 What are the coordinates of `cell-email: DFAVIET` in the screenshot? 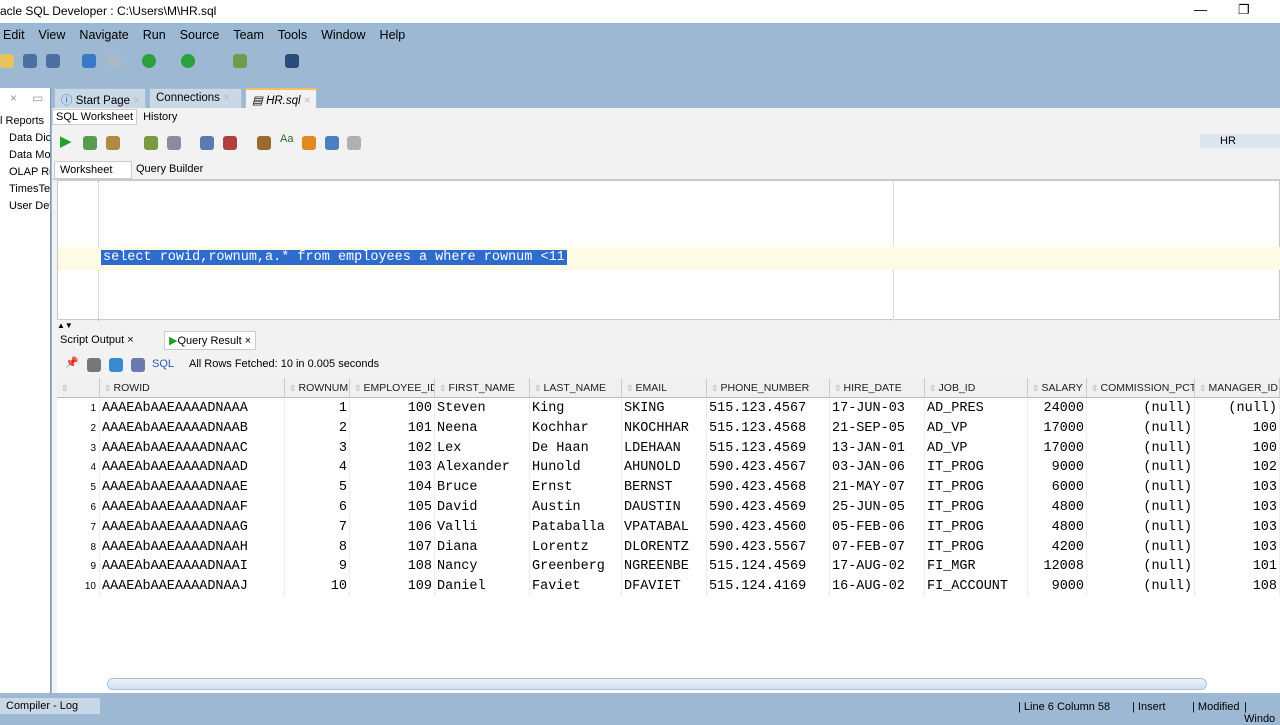 It's located at (664, 587).